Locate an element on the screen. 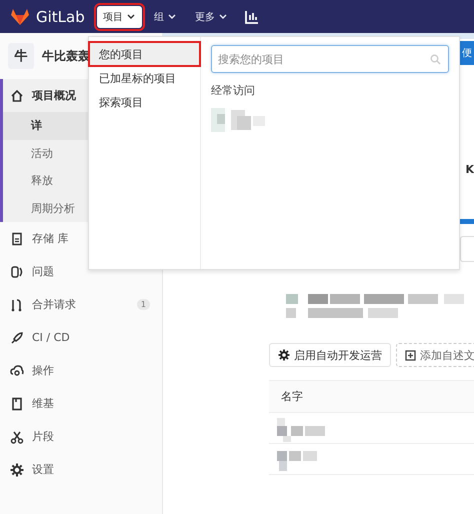 Image resolution: width=474 pixels, height=514 pixels. cloud-icon is located at coordinates (17, 371).